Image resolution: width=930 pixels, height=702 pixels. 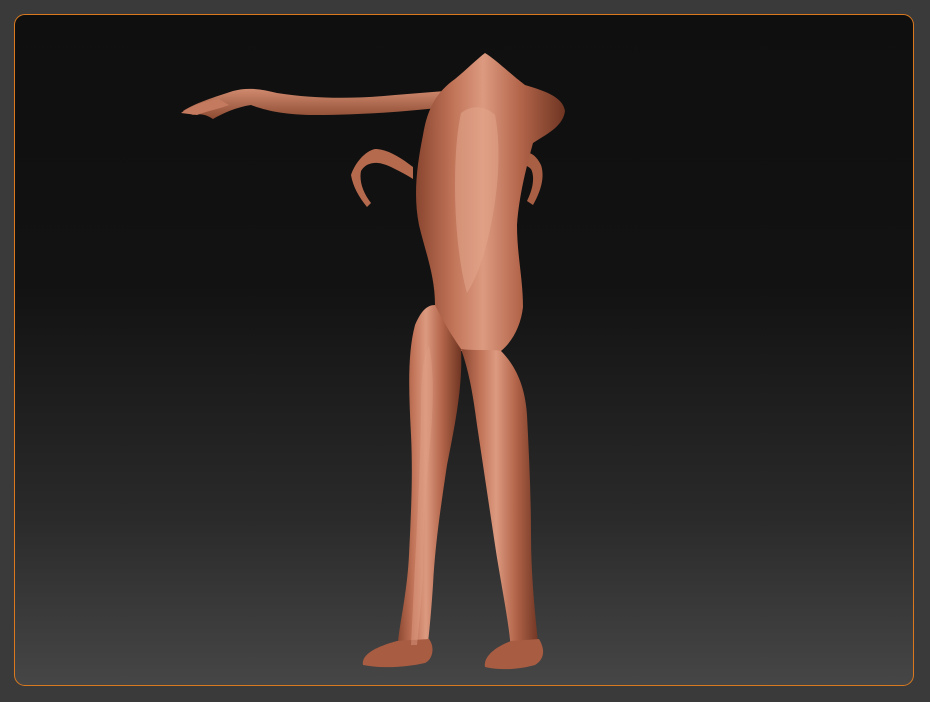 What do you see at coordinates (397, 653) in the screenshot?
I see `mesh-foot-left` at bounding box center [397, 653].